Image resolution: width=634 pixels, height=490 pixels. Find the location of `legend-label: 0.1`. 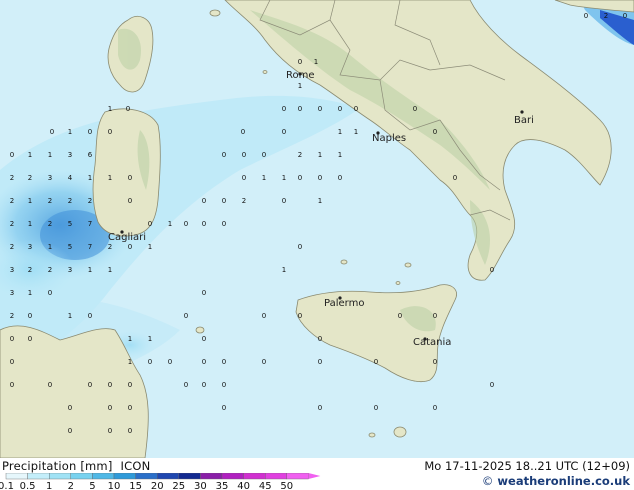

legend-label: 0.1 is located at coordinates (7, 485).